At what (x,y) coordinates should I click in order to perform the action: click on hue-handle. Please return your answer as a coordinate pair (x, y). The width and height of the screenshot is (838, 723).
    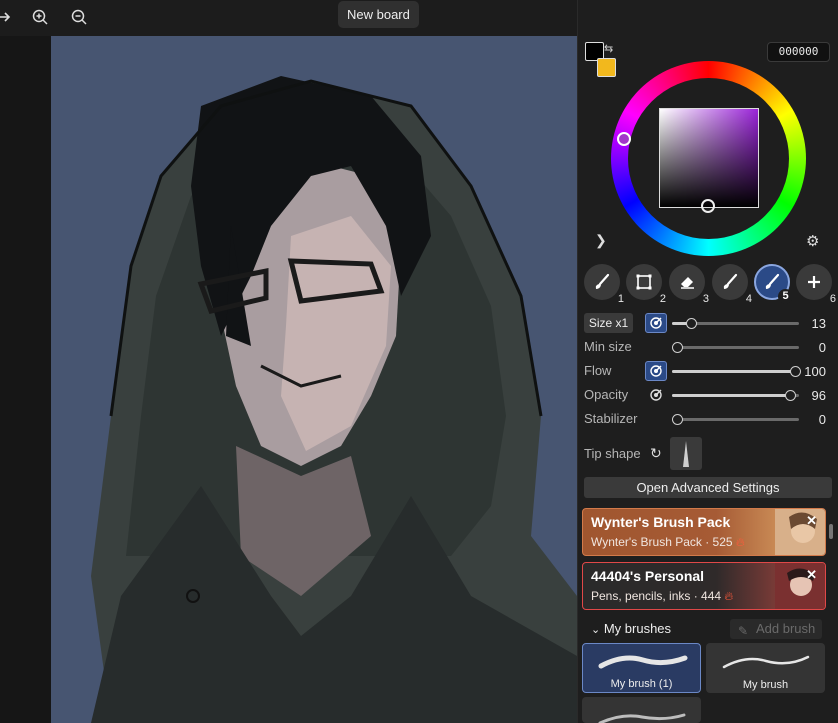
    Looking at the image, I should click on (624, 139).